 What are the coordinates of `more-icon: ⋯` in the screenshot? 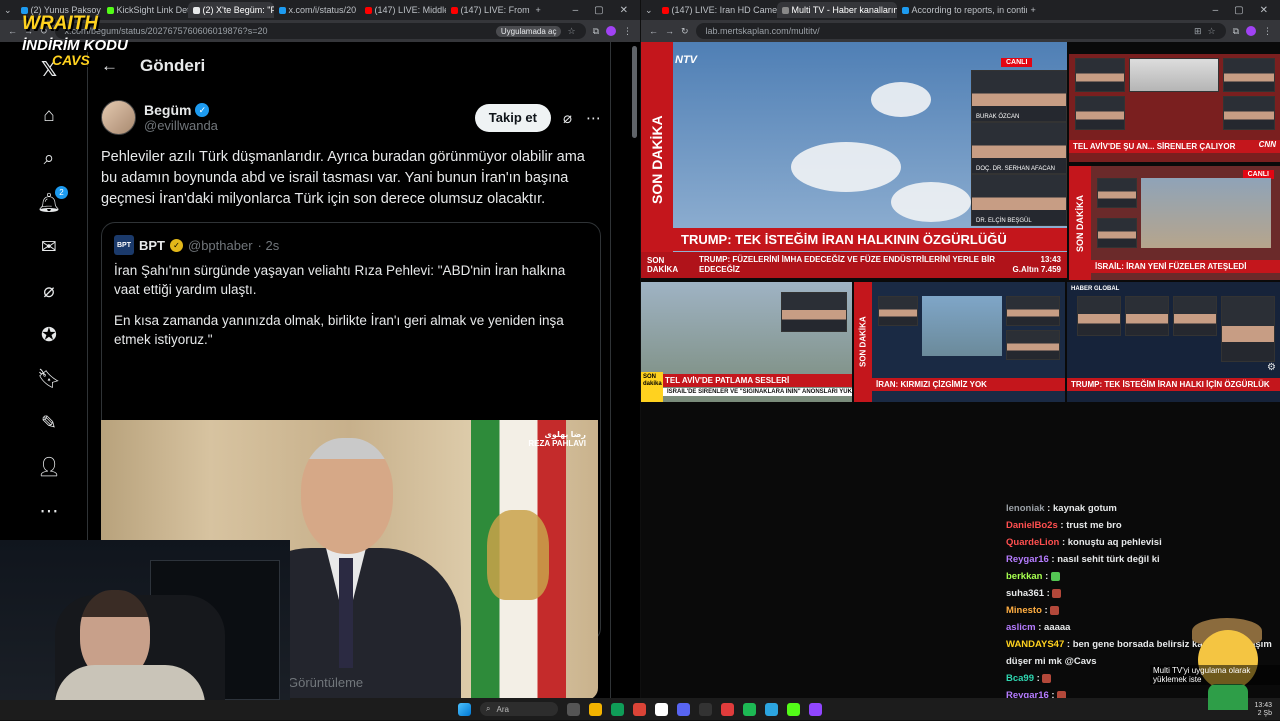 It's located at (49, 511).